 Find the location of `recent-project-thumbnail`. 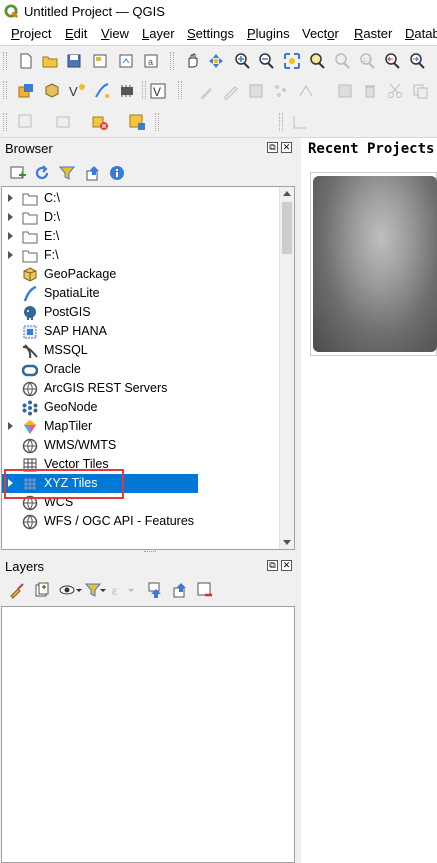

recent-project-thumbnail is located at coordinates (375, 264).